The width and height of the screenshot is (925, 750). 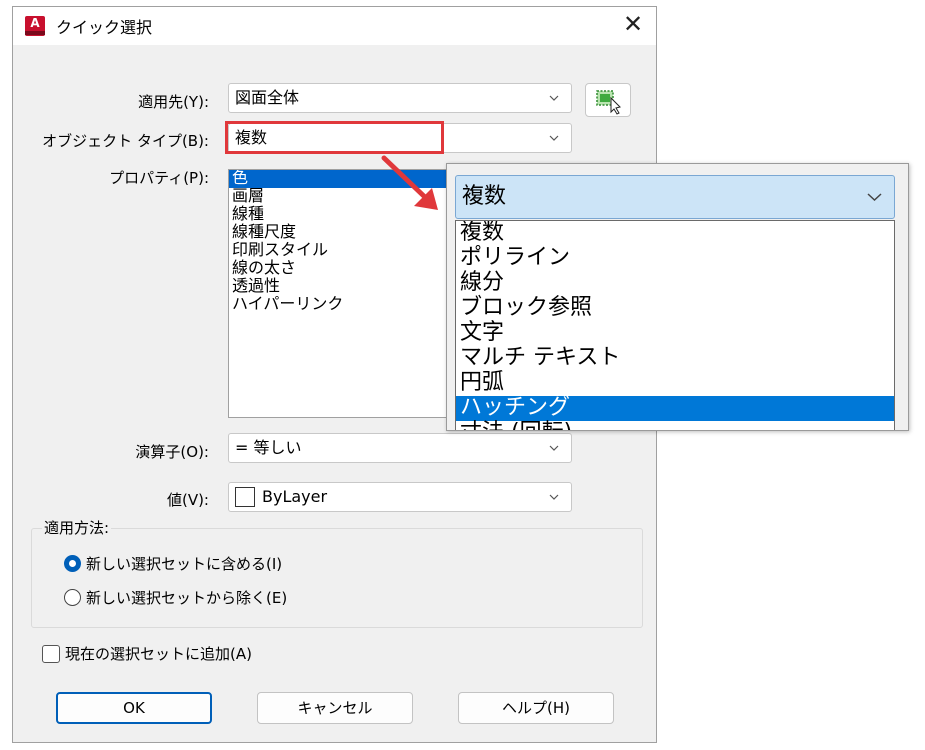 I want to click on popup-combo-value: 複数, so click(x=484, y=196).